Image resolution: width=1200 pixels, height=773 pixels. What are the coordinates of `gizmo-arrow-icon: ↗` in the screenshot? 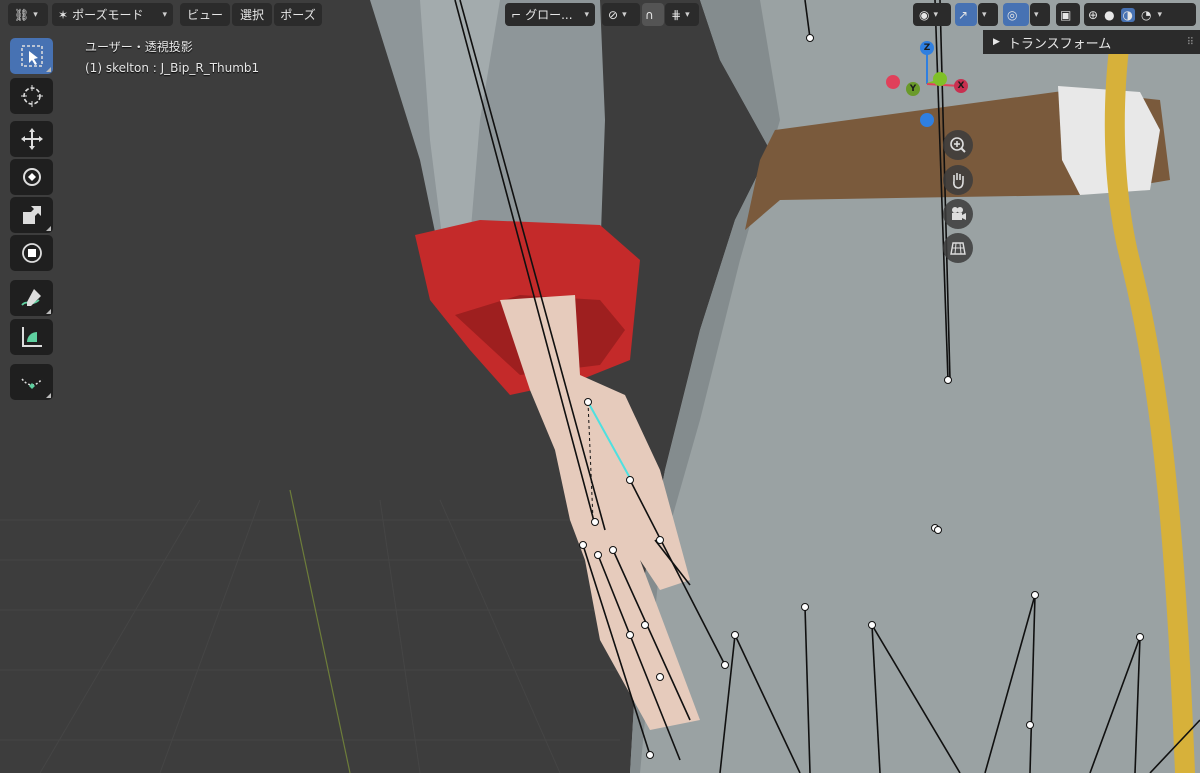 It's located at (963, 14).